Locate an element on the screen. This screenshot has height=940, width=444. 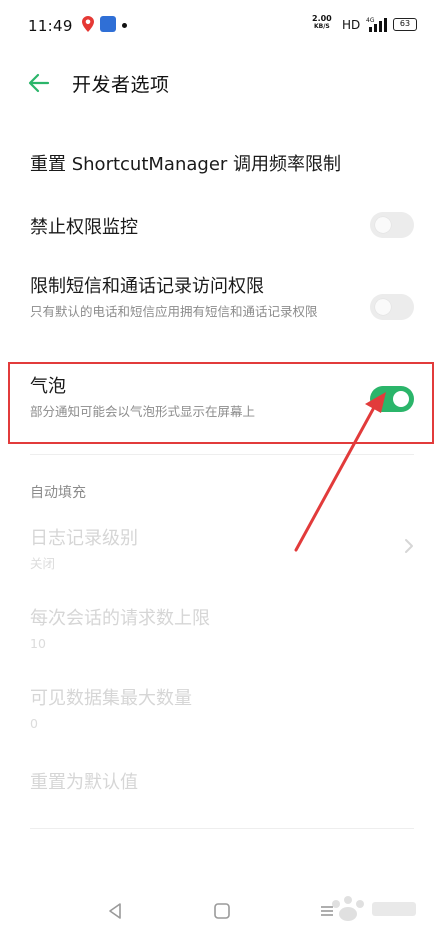
network-speed: 2.00 KB/S is located at coordinates (322, 22).